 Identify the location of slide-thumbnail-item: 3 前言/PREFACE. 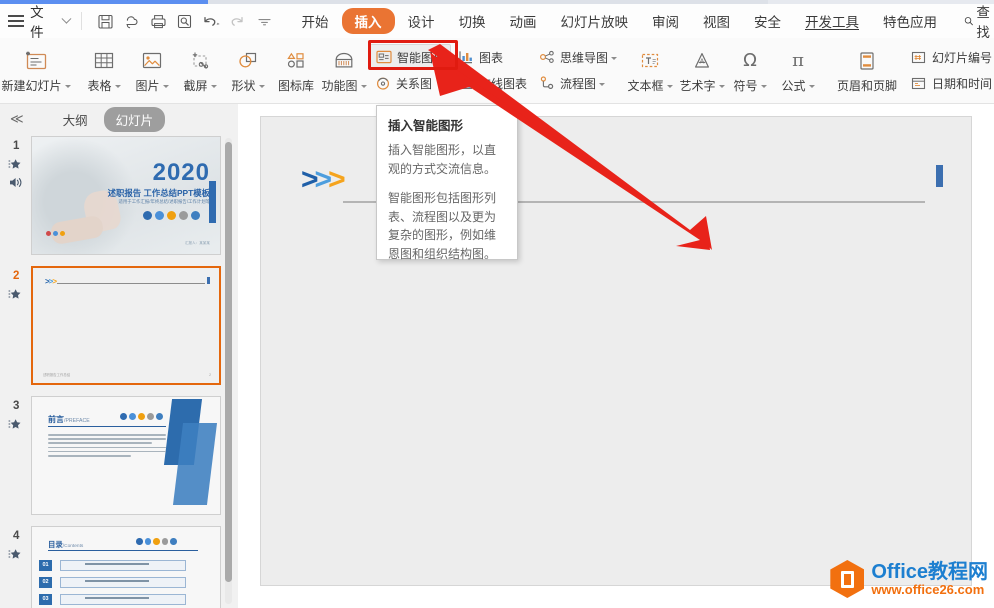
(113, 459).